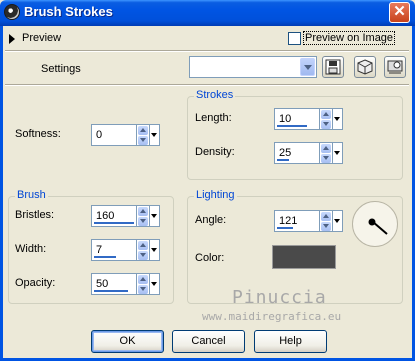 The width and height of the screenshot is (415, 361). Describe the element at coordinates (41, 38) in the screenshot. I see `preview-label: Preview` at that location.